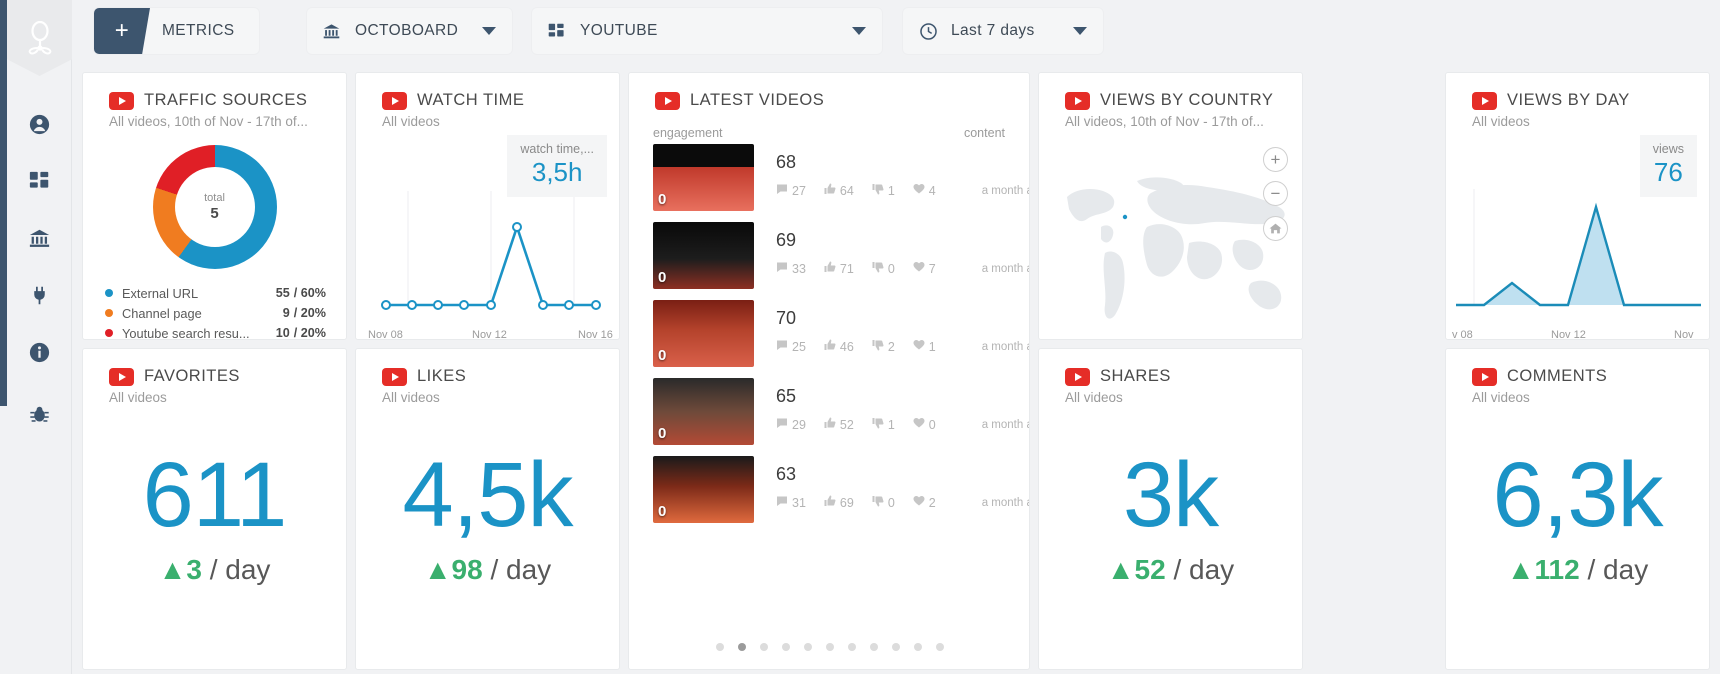  I want to click on video-list-item: 0 70 25 46 2 1 a month ago, so click(841, 339).